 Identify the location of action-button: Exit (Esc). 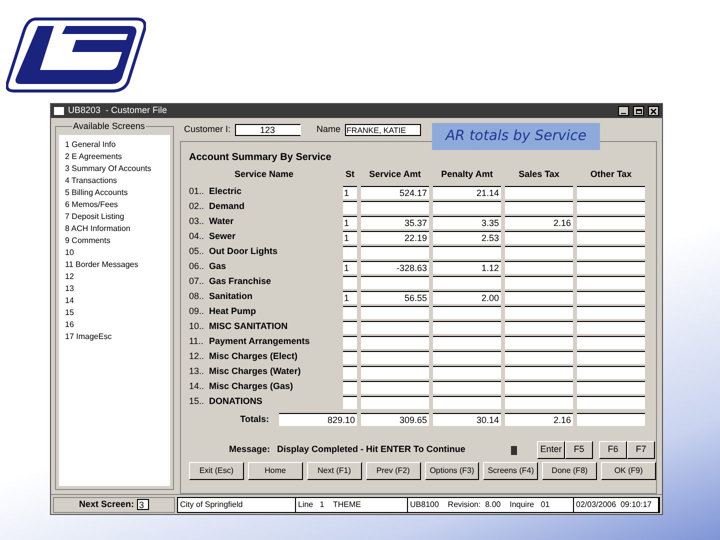
(216, 471).